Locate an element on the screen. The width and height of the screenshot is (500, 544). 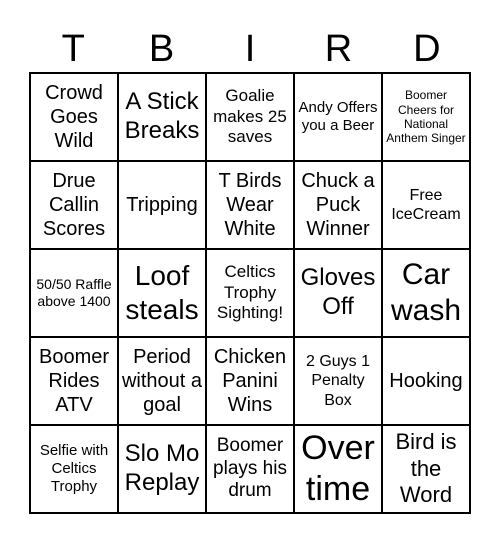
bingo-cell: Chuck a Puck Winner is located at coordinates (338, 205).